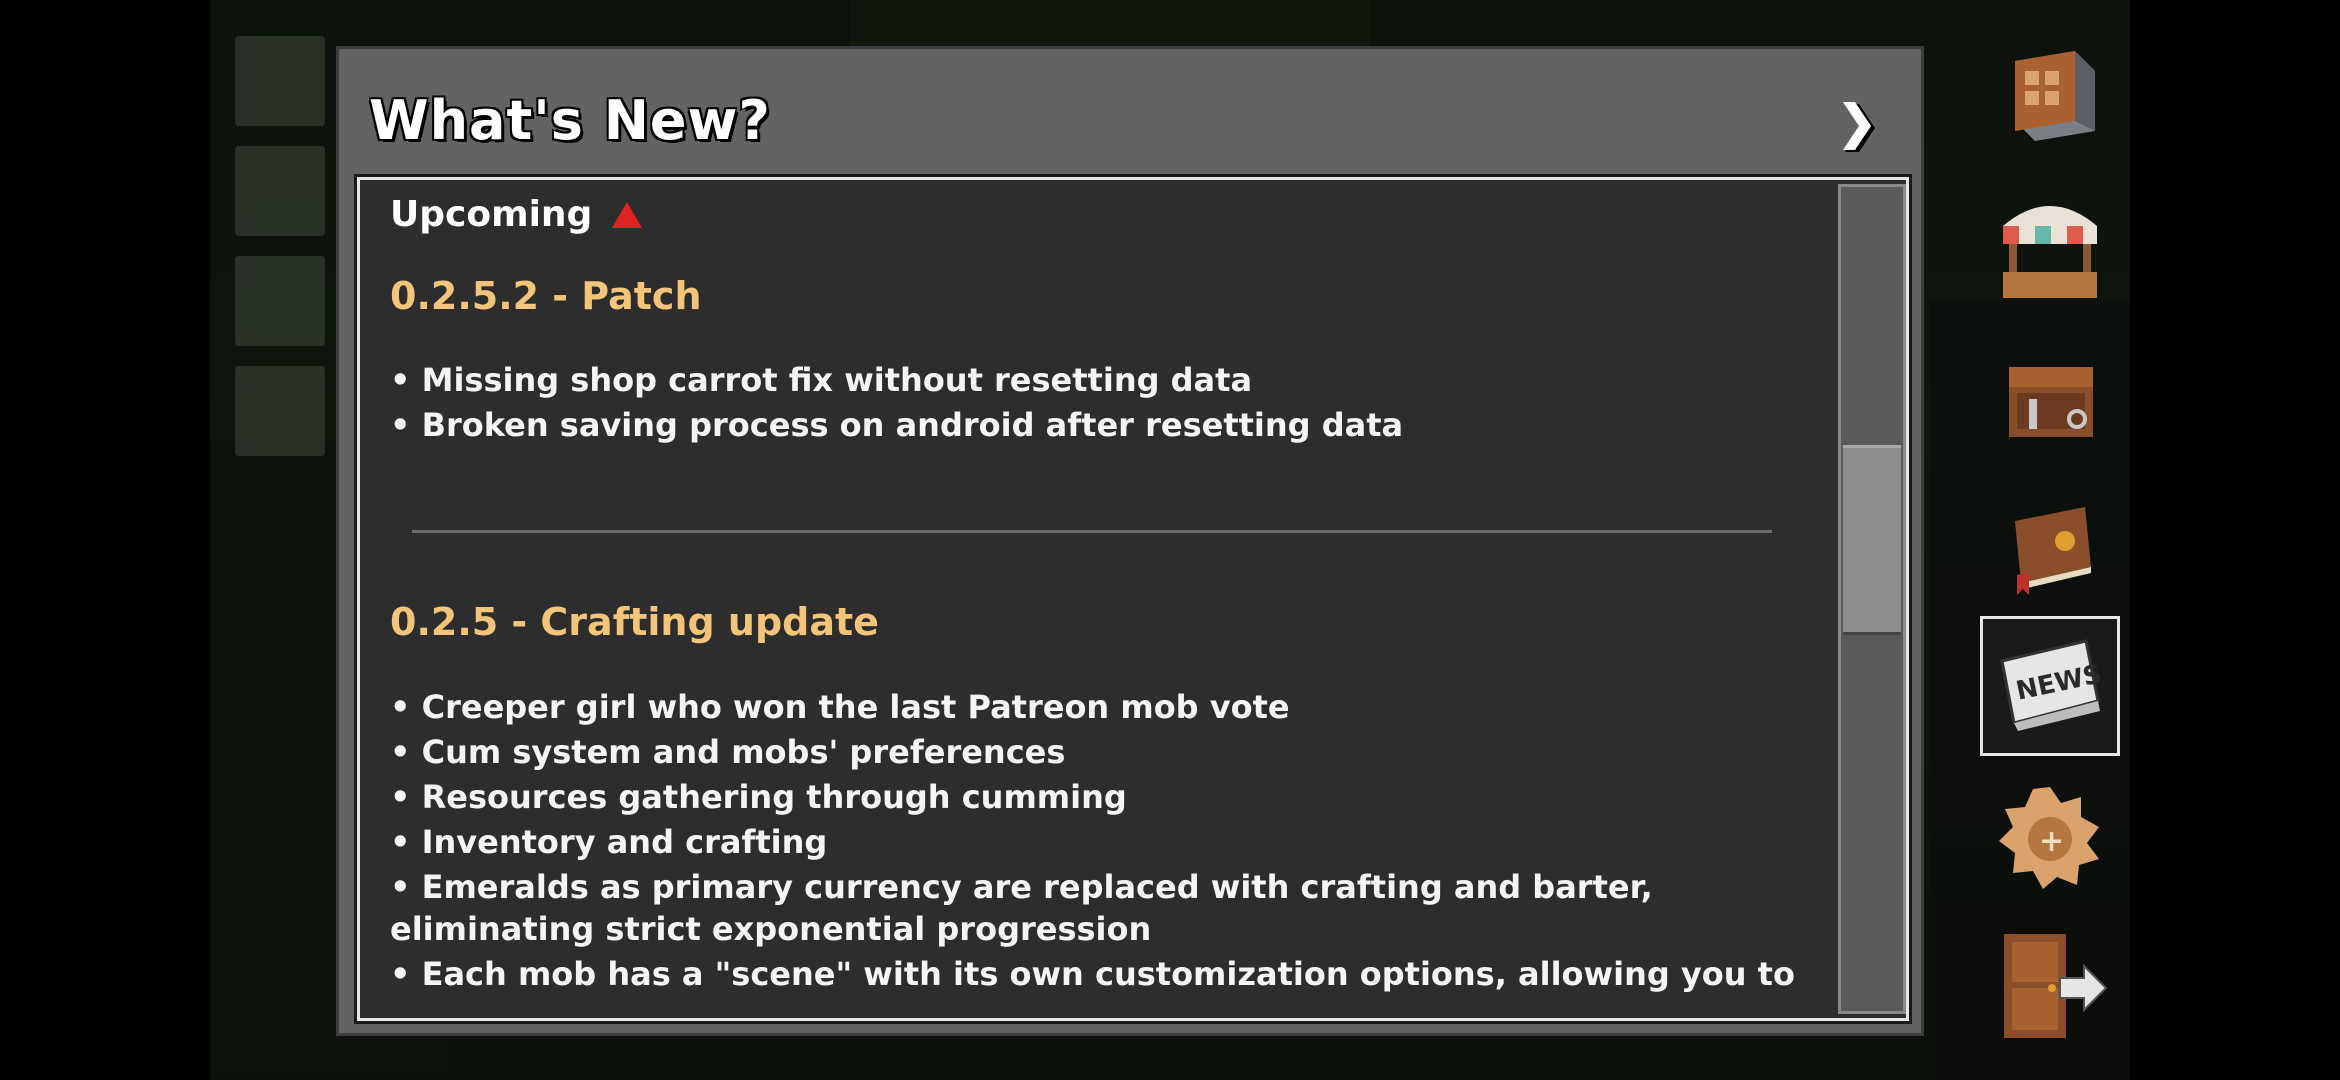 The width and height of the screenshot is (2340, 1080). What do you see at coordinates (2055, 96) in the screenshot?
I see `crafting-block-icon` at bounding box center [2055, 96].